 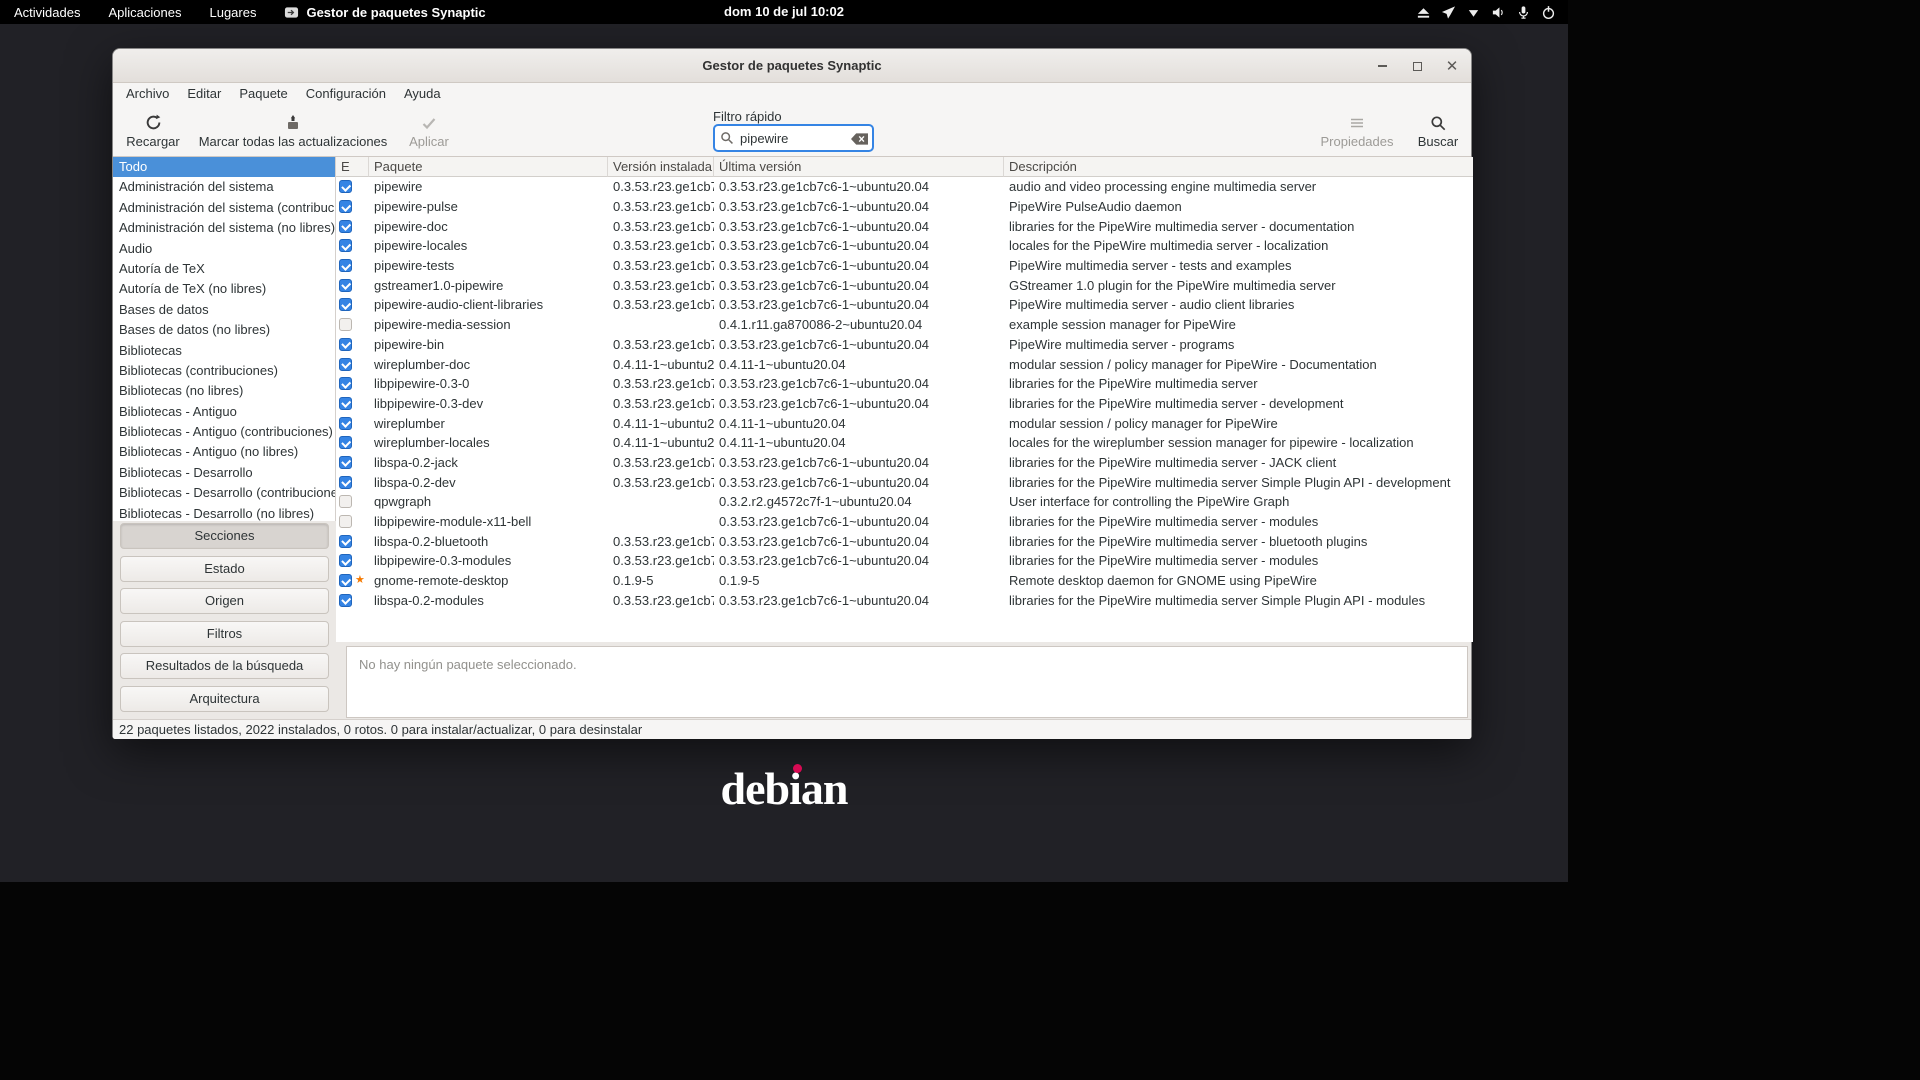 I want to click on applications-menu: Aplicaciones, so click(x=144, y=12).